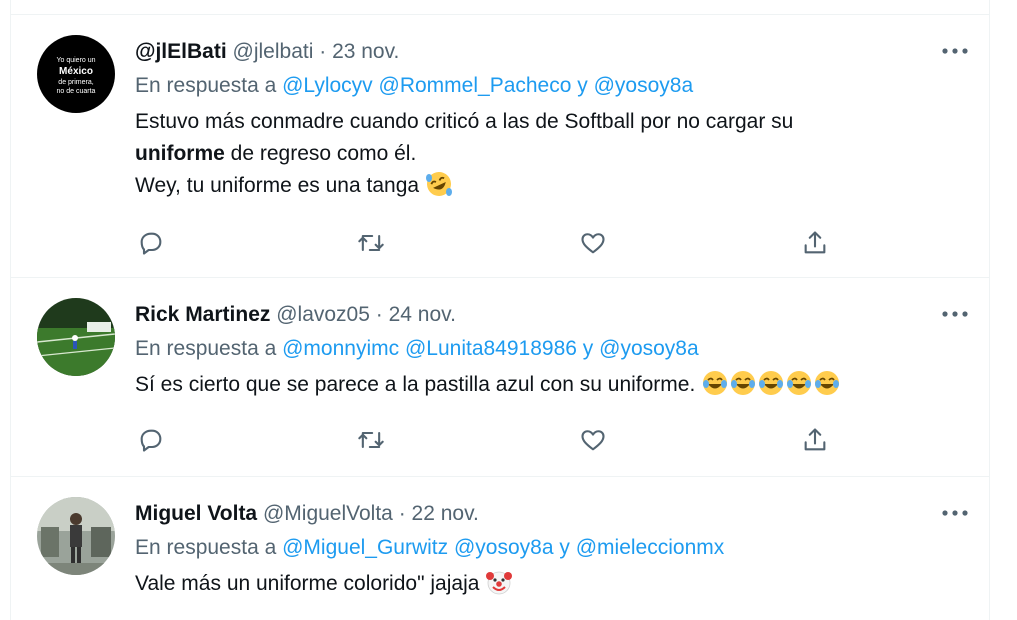 This screenshot has height=620, width=1017. What do you see at coordinates (445, 513) in the screenshot?
I see `tweet-date: 22 nov.` at bounding box center [445, 513].